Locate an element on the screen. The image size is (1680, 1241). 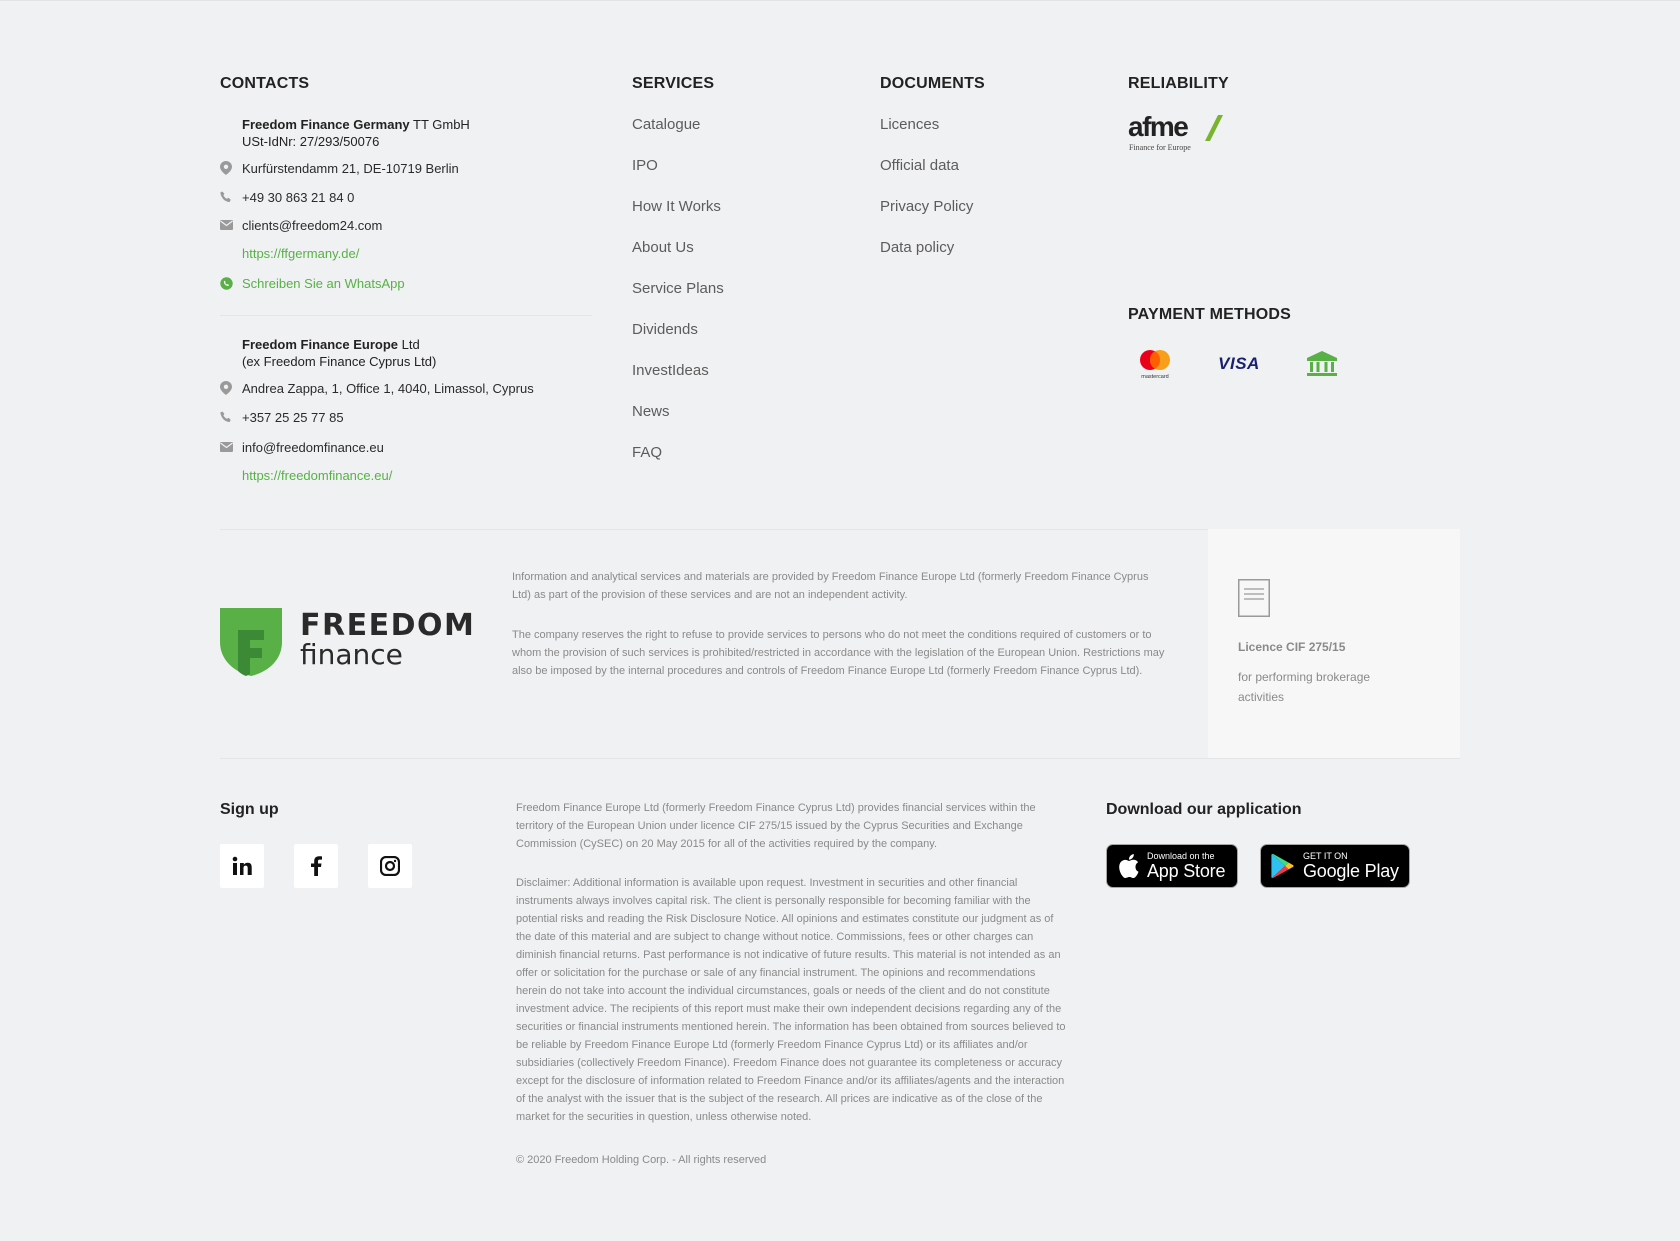
logo-word-finance: finance is located at coordinates (351, 654).